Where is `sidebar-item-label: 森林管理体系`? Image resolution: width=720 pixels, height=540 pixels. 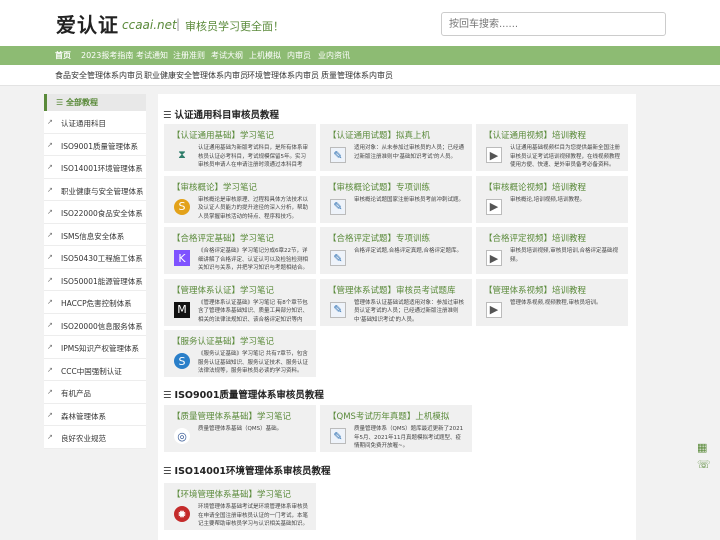 sidebar-item-label: 森林管理体系 is located at coordinates (83, 416).